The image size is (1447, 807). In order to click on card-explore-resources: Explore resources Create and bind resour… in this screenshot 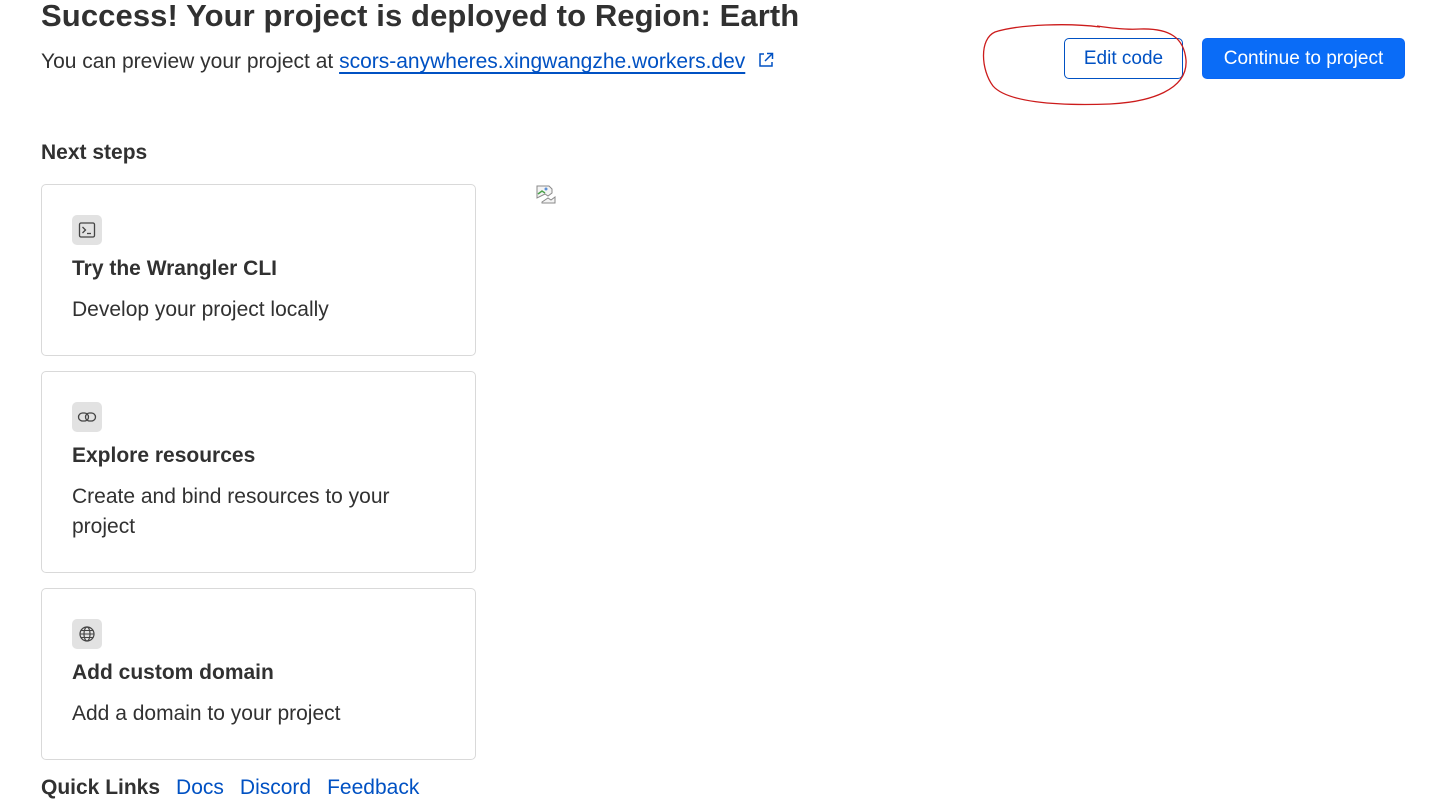, I will do `click(258, 472)`.